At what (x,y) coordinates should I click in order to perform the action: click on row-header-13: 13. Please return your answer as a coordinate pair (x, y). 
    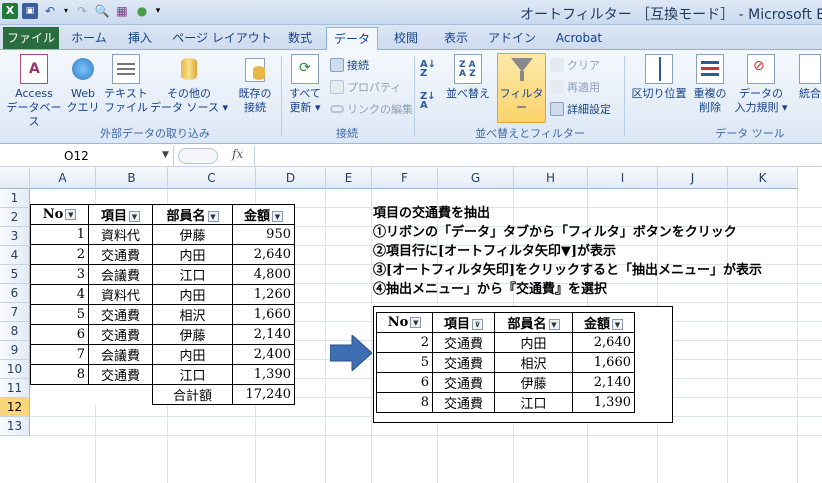
    Looking at the image, I should click on (15, 426).